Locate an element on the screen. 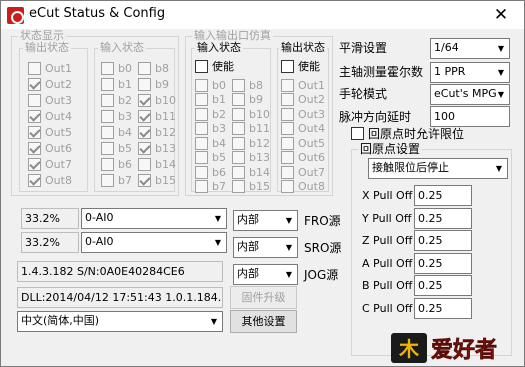 Image resolution: width=525 pixels, height=367 pixels. input-status-b13: b13 is located at coordinates (157, 148).